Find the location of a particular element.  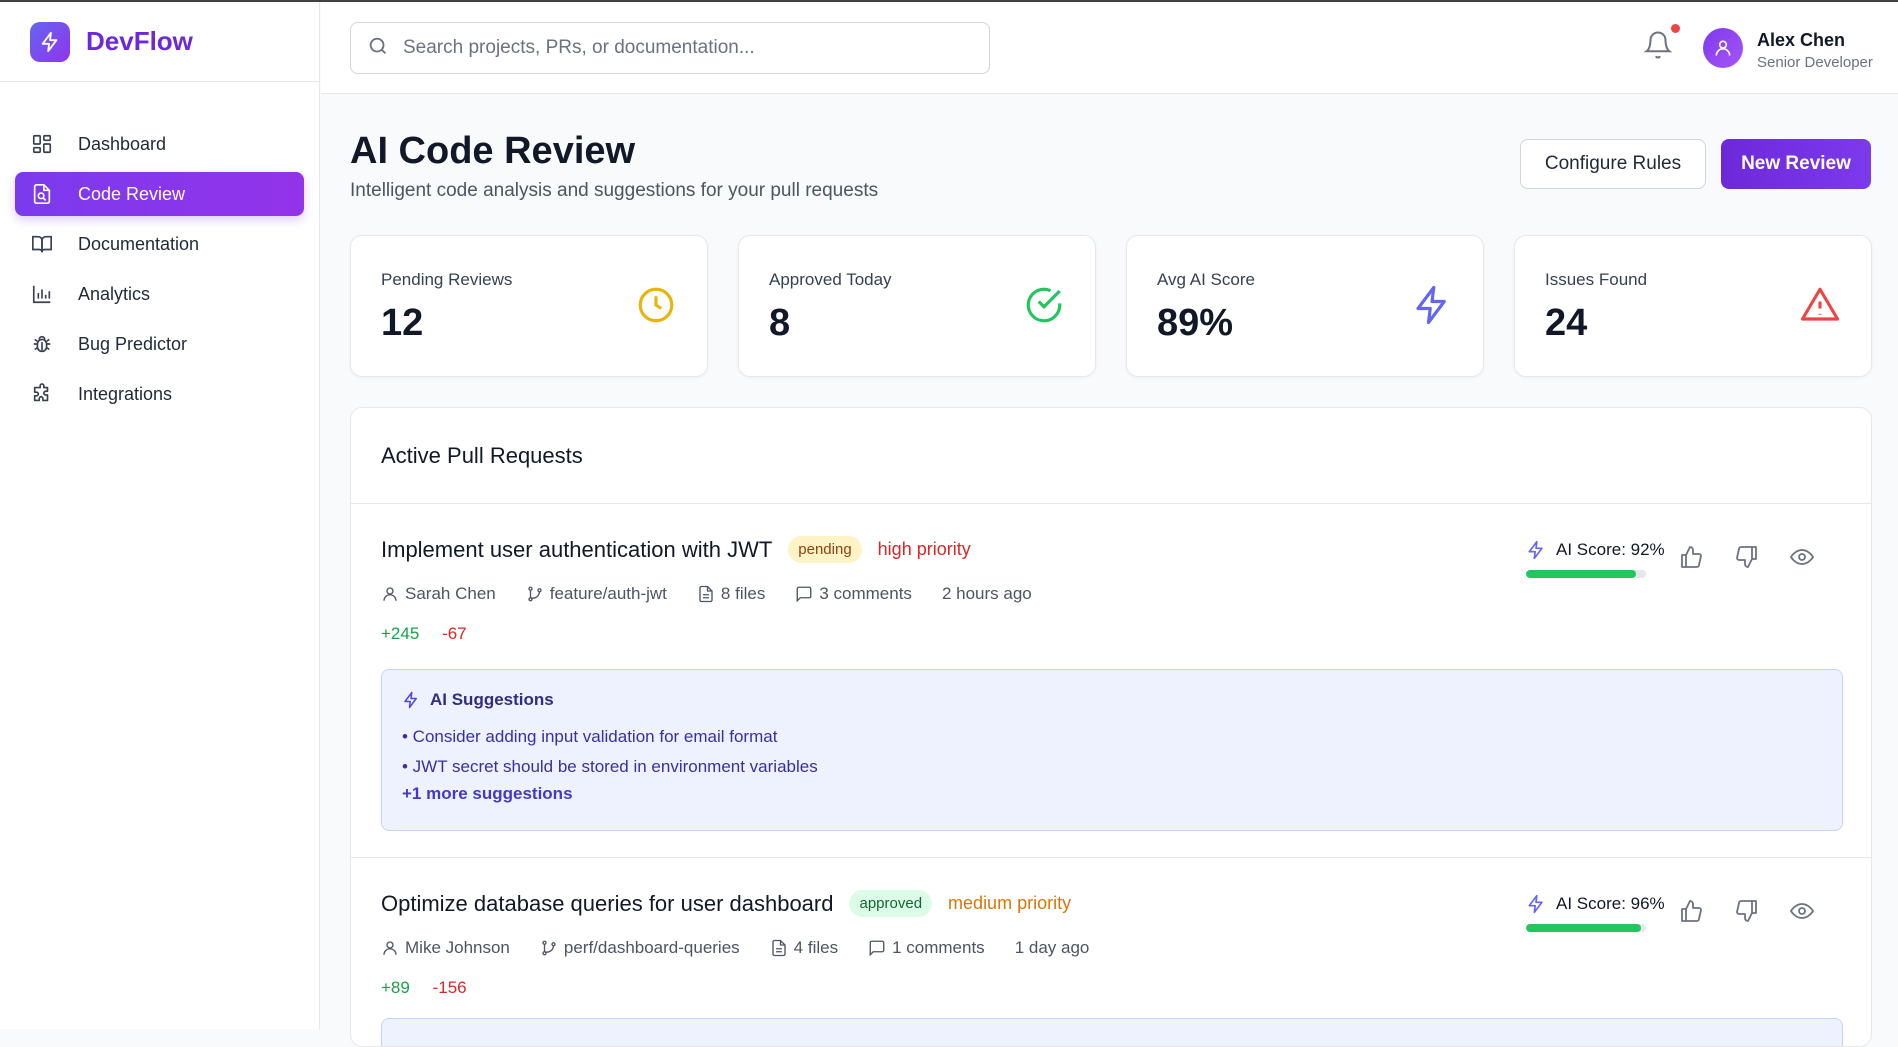

user-role: Senior Developer is located at coordinates (1815, 62).